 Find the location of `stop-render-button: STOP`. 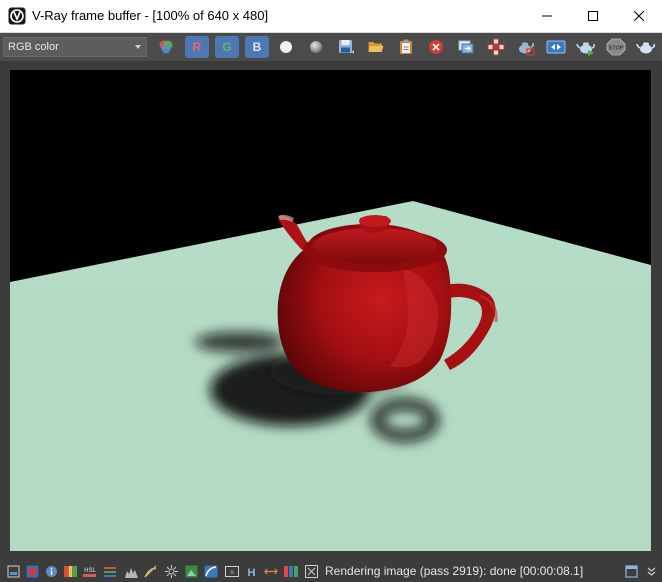

stop-render-button: STOP is located at coordinates (616, 47).